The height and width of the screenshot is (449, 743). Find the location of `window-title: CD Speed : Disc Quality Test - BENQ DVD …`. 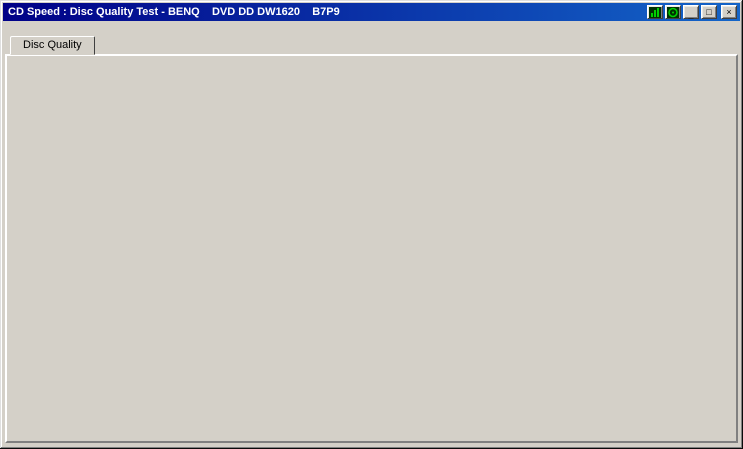

window-title: CD Speed : Disc Quality Test - BENQ DVD … is located at coordinates (174, 12).